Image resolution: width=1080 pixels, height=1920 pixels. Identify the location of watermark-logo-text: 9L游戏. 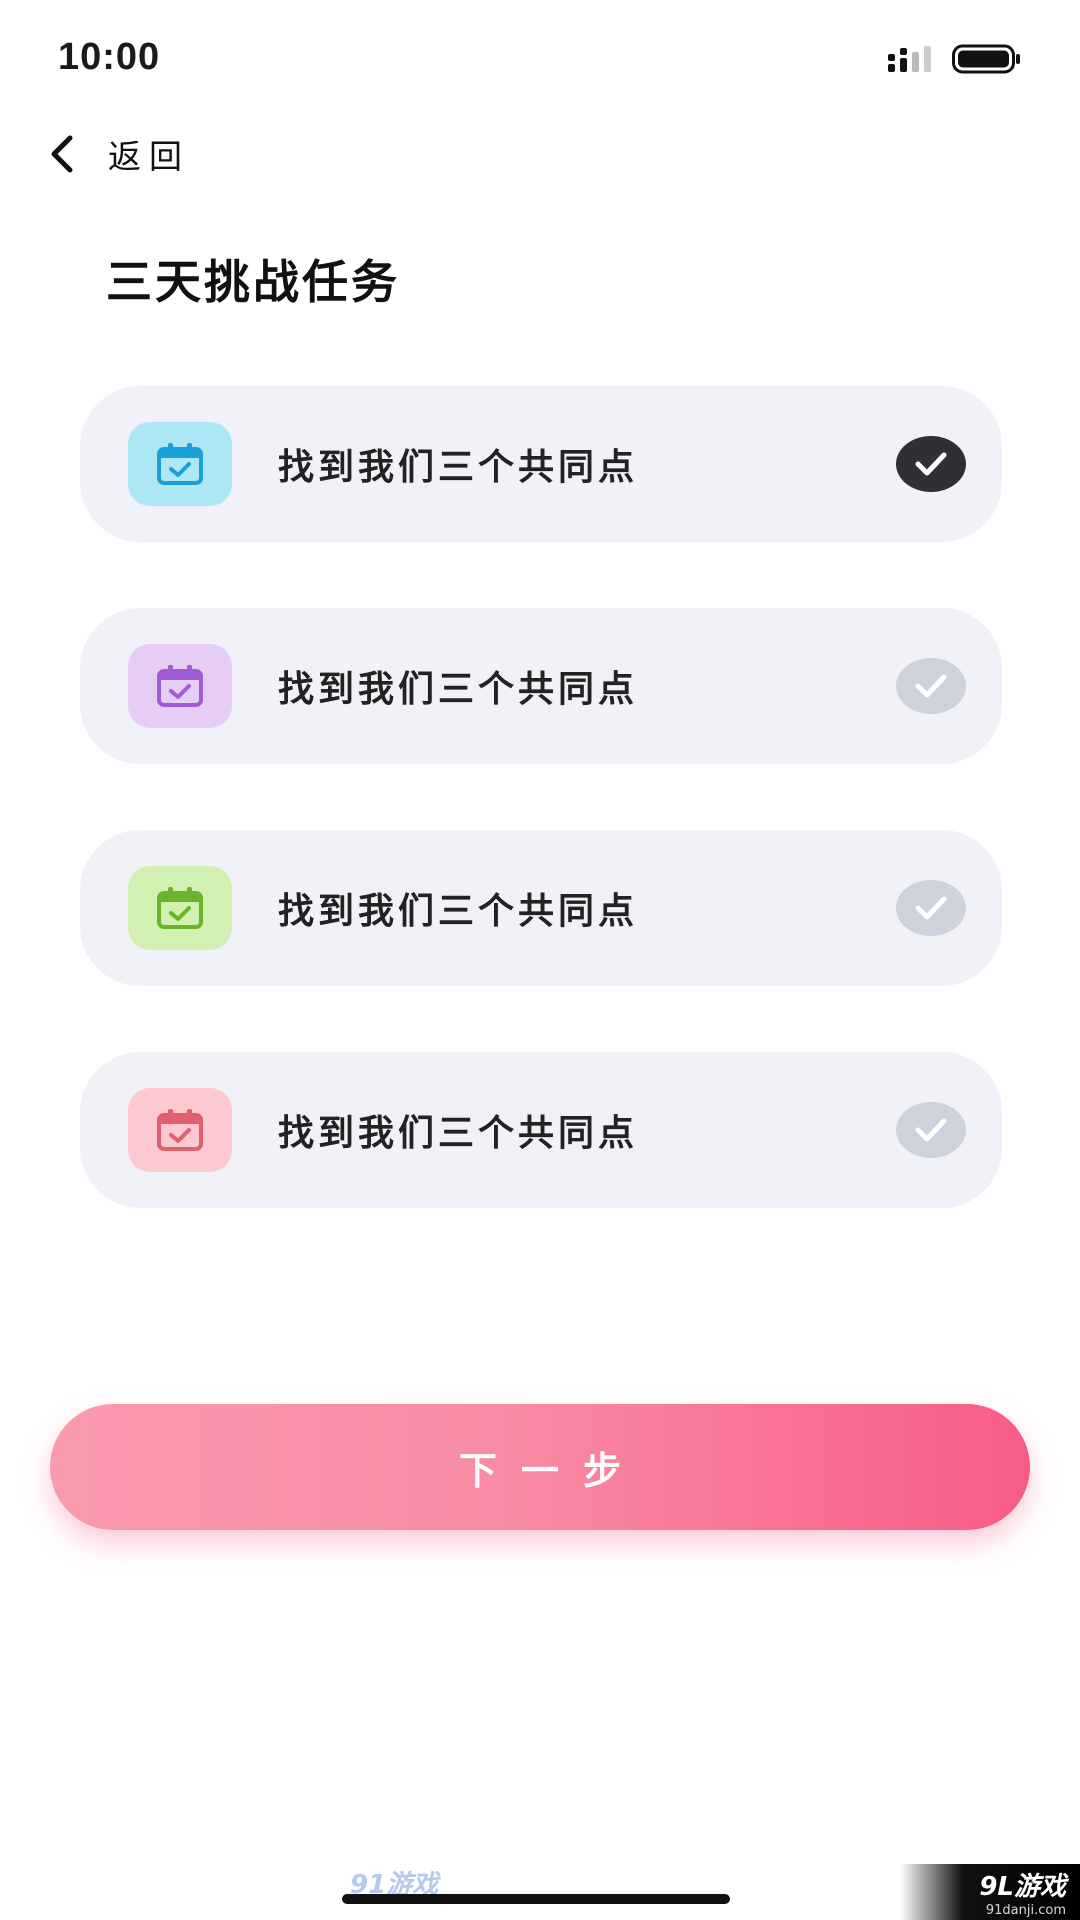
(1022, 1887).